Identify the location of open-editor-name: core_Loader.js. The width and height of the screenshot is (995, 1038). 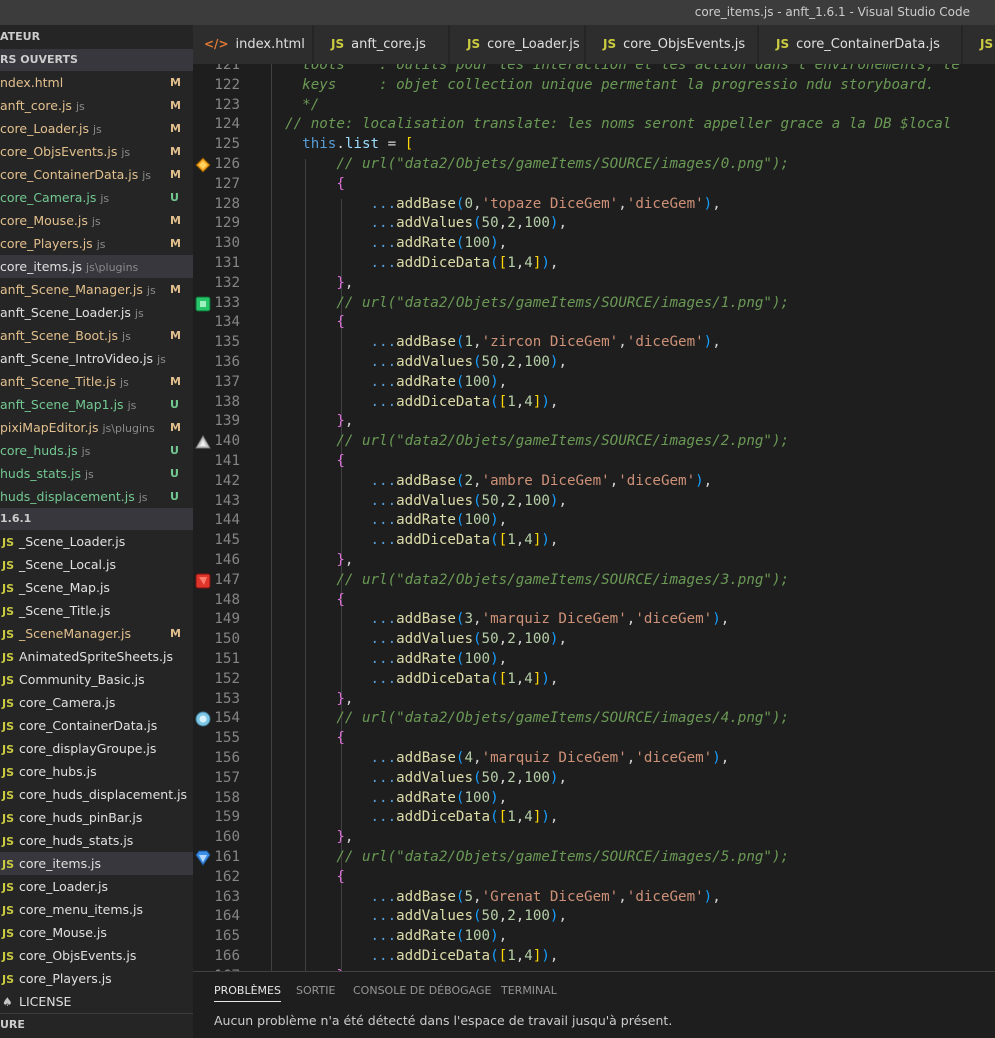
(44, 128).